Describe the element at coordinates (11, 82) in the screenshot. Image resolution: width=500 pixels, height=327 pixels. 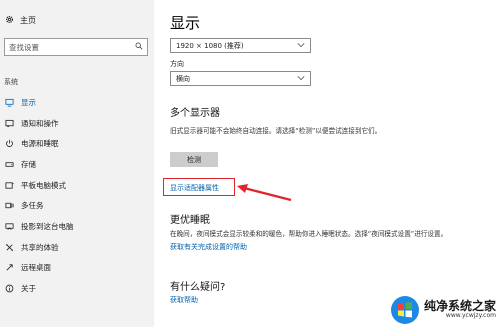
I see `section-label-system: 系统` at that location.